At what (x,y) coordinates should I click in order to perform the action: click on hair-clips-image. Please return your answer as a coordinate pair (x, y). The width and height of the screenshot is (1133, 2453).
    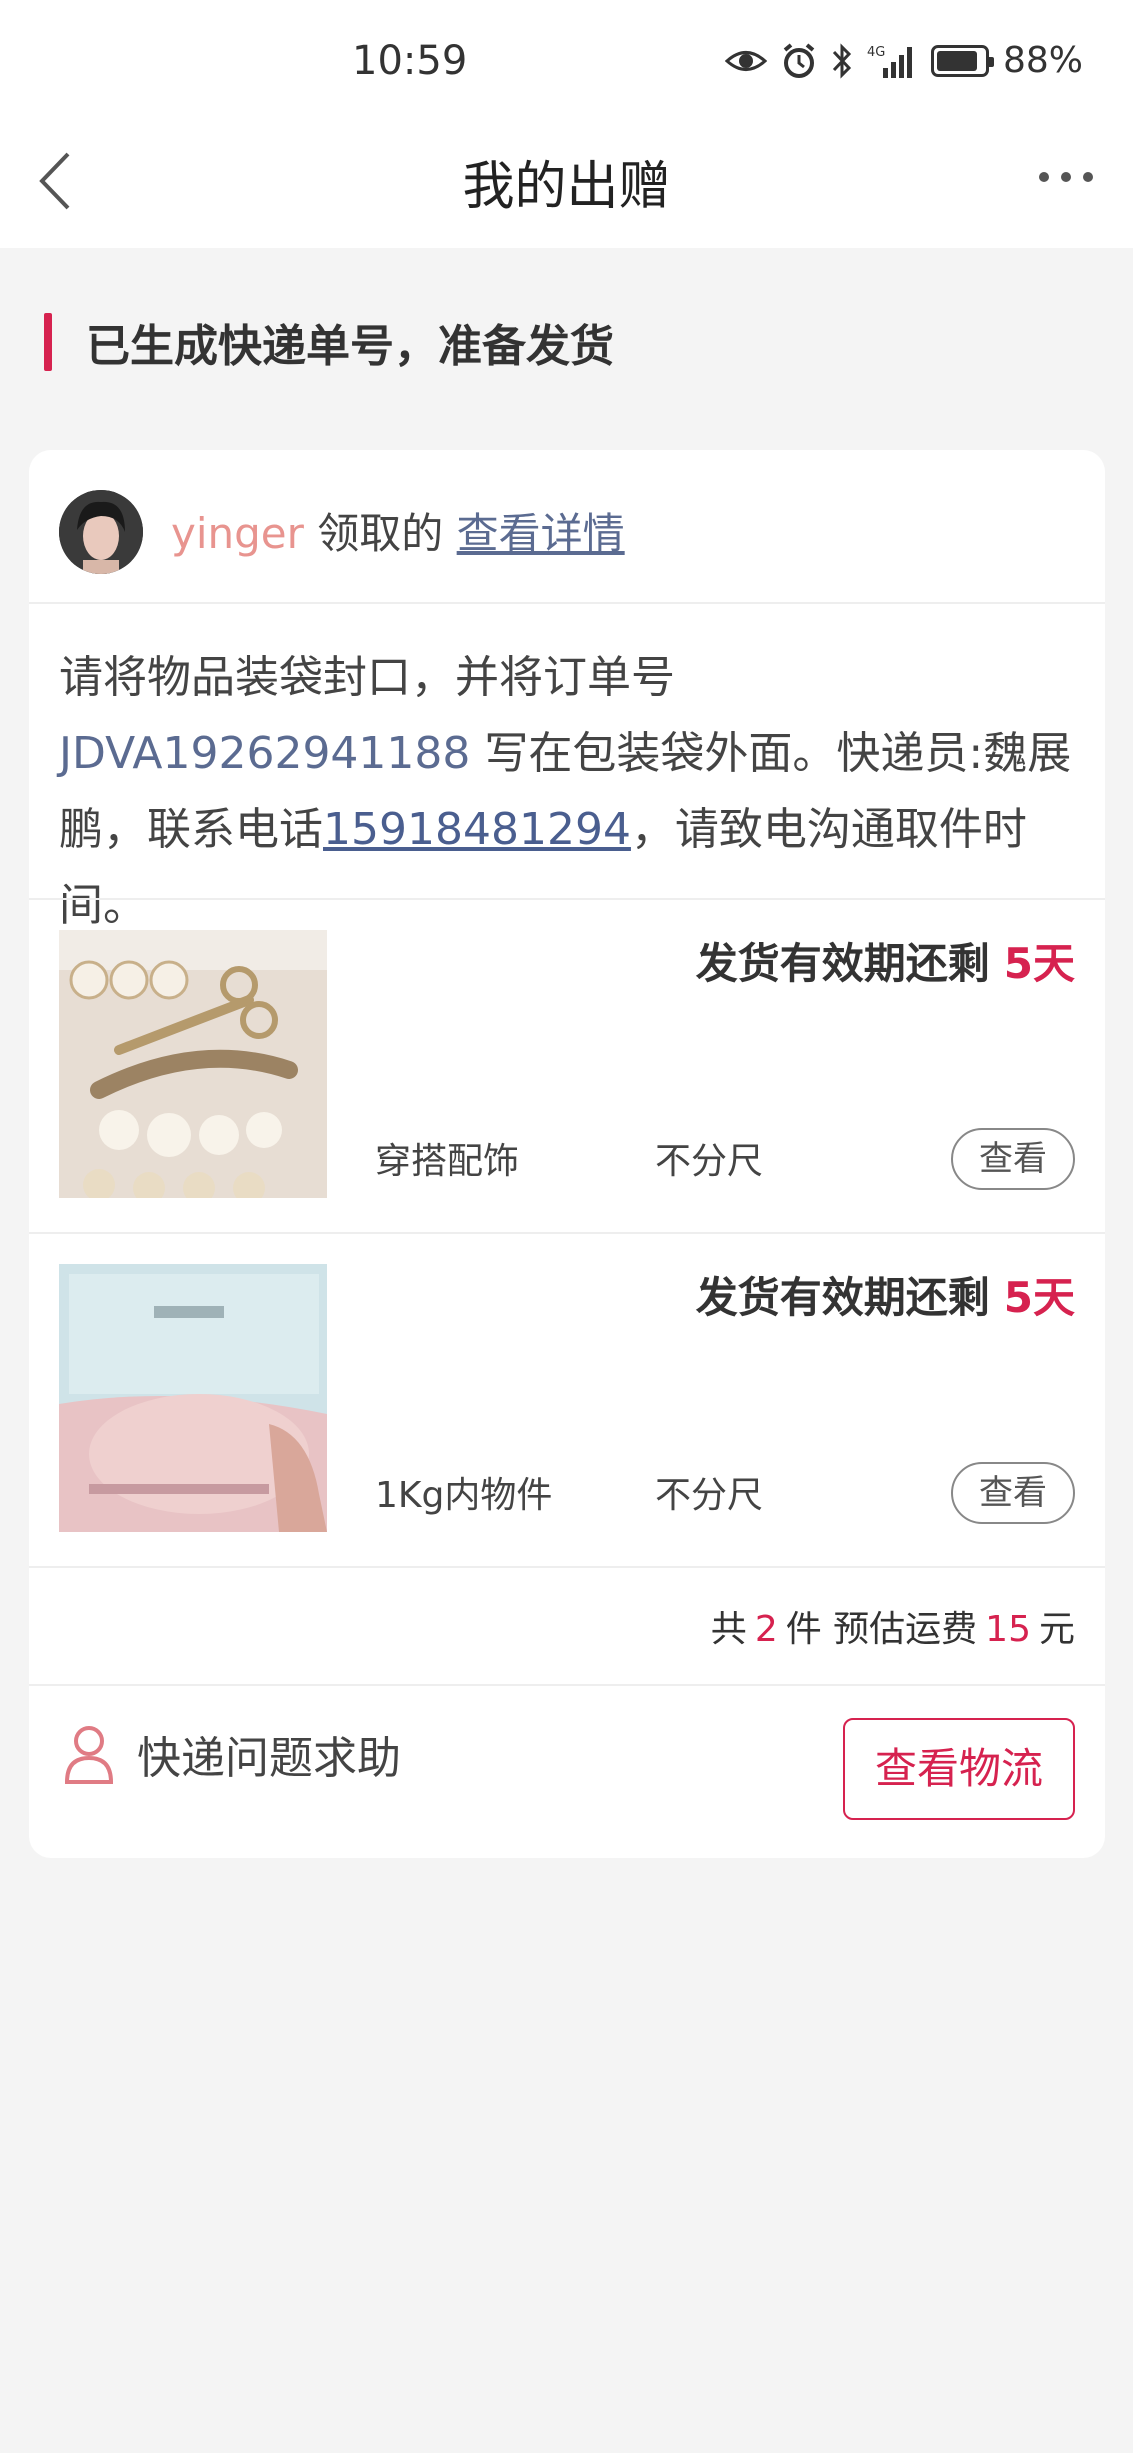
    Looking at the image, I should click on (193, 1064).